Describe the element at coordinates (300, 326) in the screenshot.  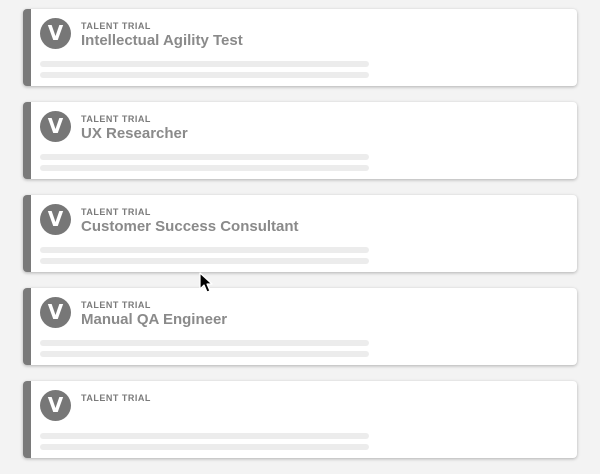
I see `trial-card: V TALENT TRIAL Manual QA Engineer` at that location.